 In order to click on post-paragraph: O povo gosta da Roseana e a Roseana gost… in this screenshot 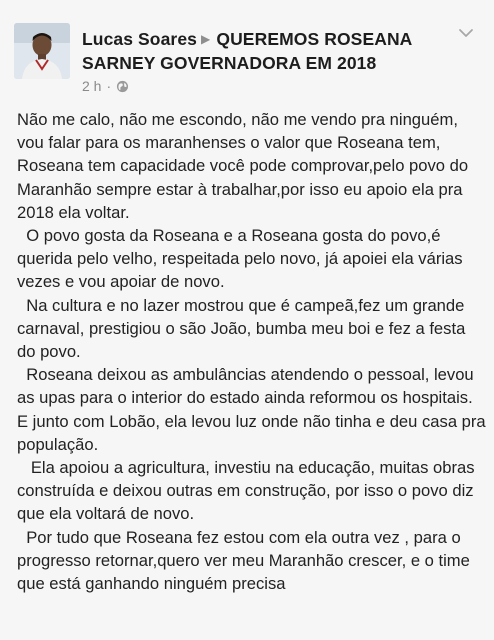, I will do `click(242, 259)`.